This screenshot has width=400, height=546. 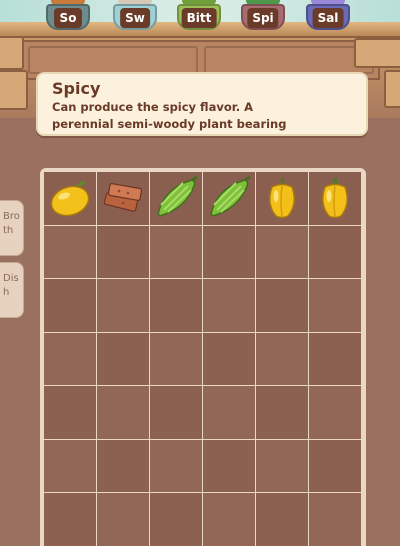 I want to click on tab-broth: Broth, so click(x=12, y=228).